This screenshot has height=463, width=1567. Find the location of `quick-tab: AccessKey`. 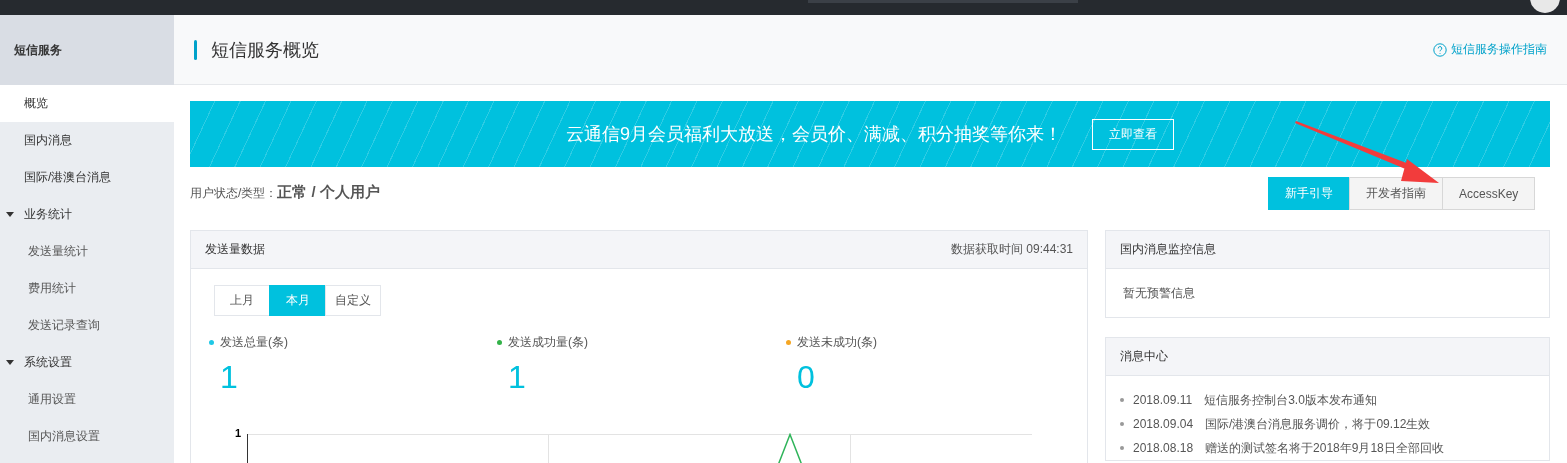

quick-tab: AccessKey is located at coordinates (1488, 193).